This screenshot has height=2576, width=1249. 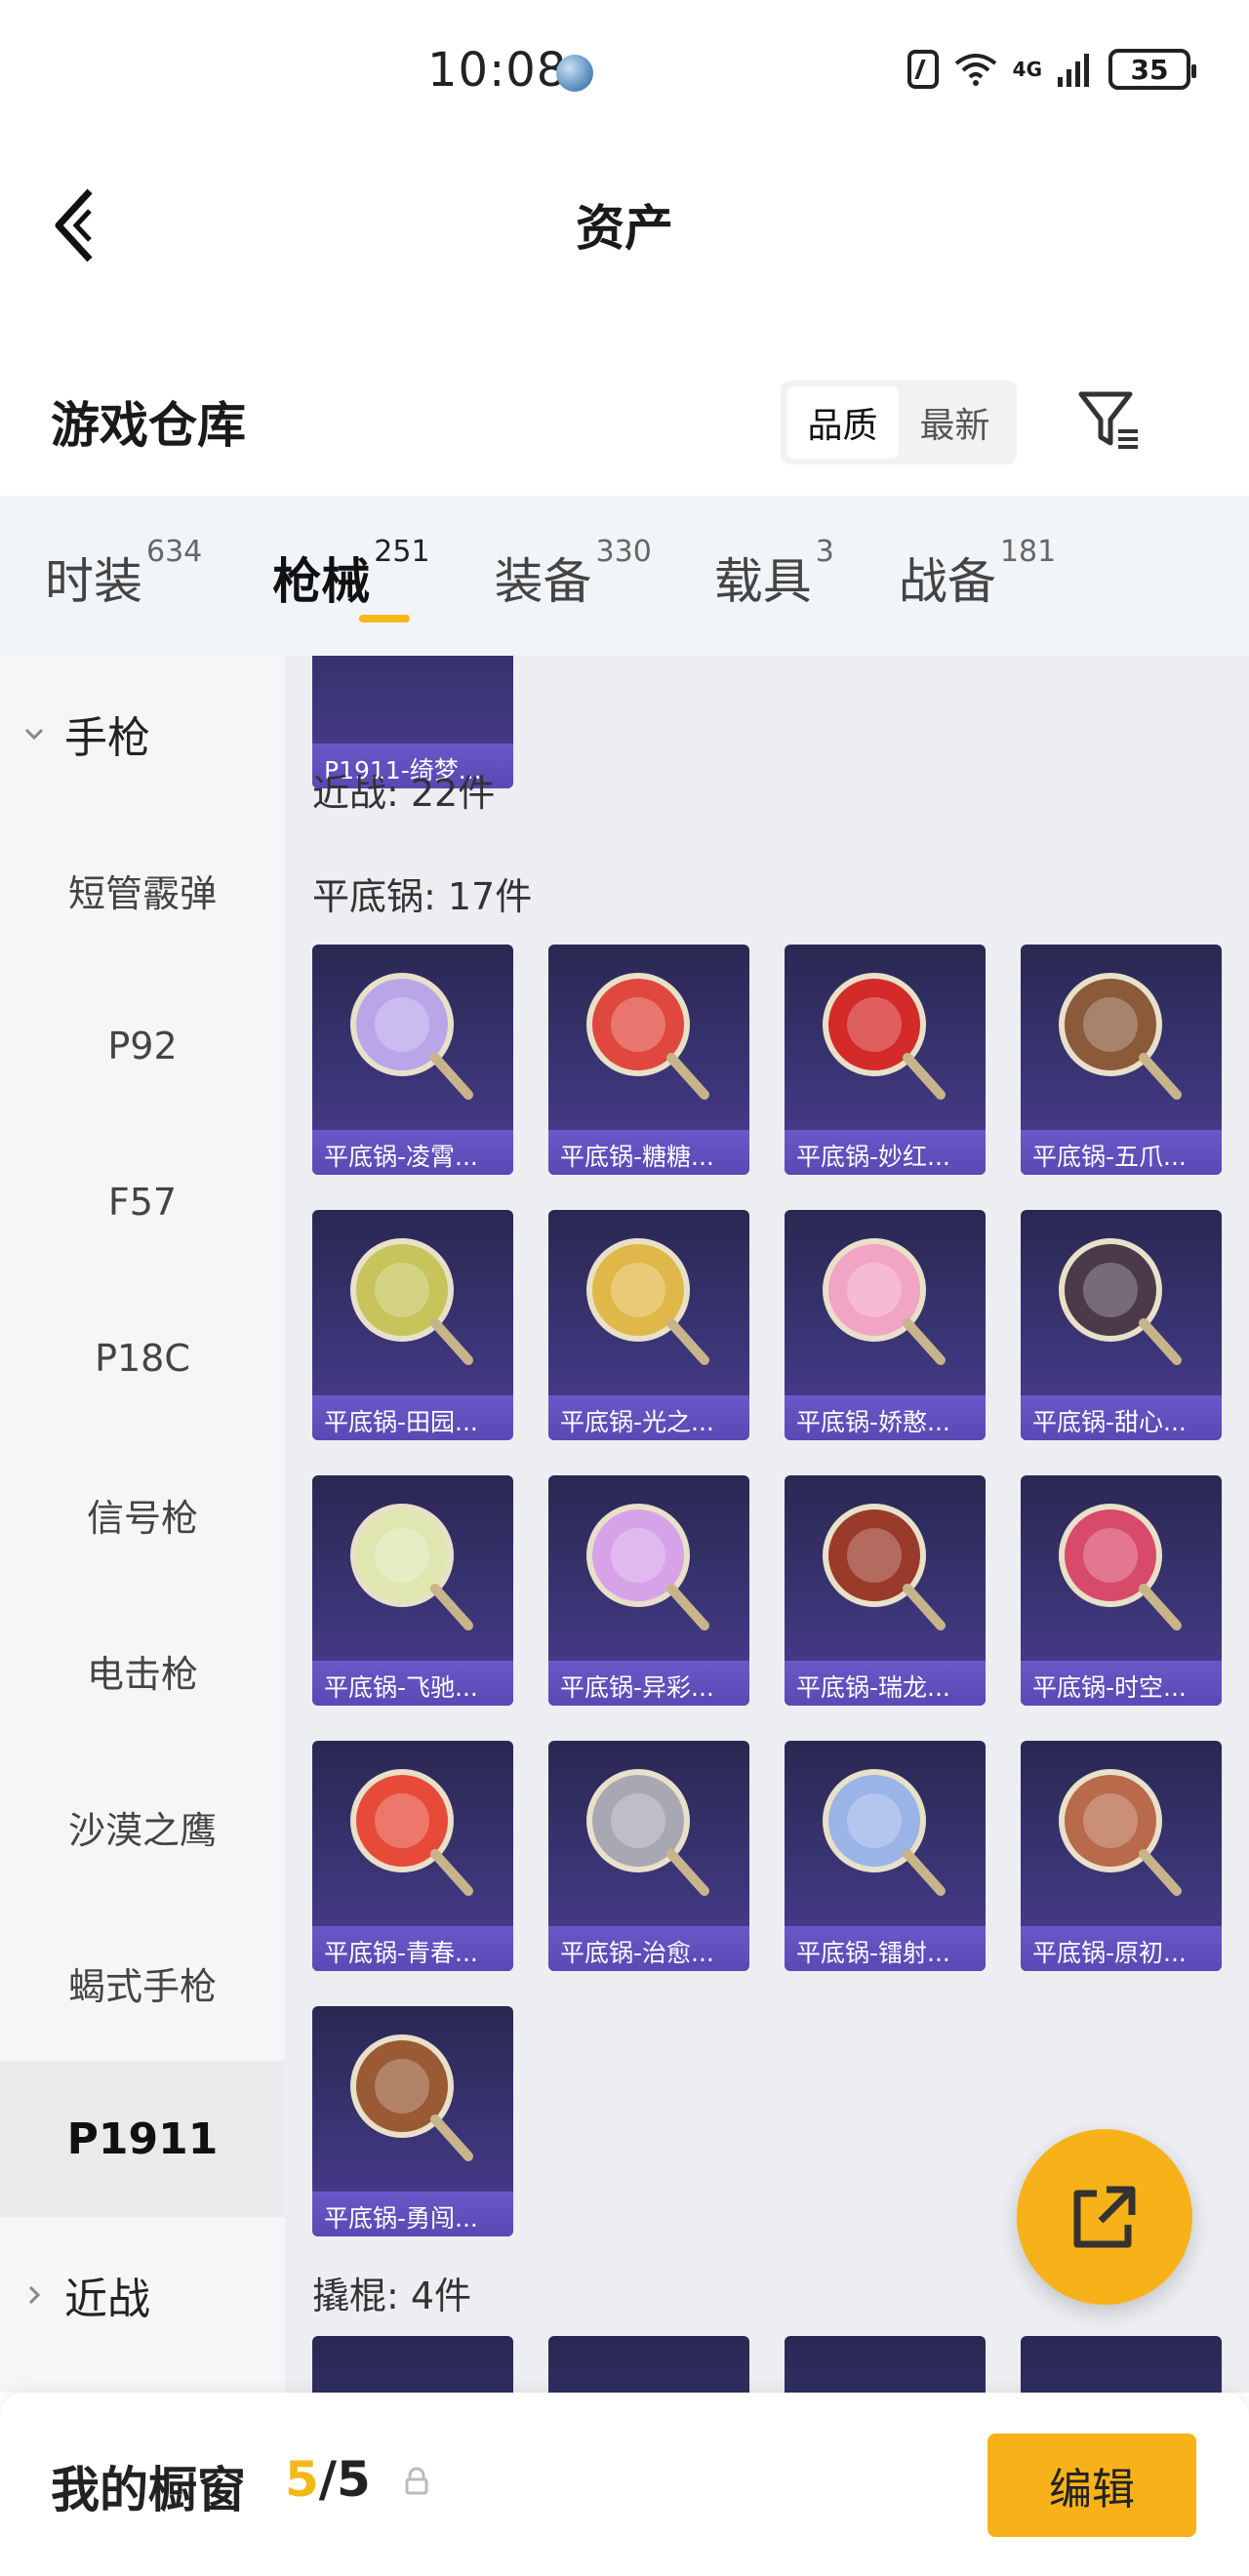 I want to click on showcase-count: 5/5, so click(x=328, y=2479).